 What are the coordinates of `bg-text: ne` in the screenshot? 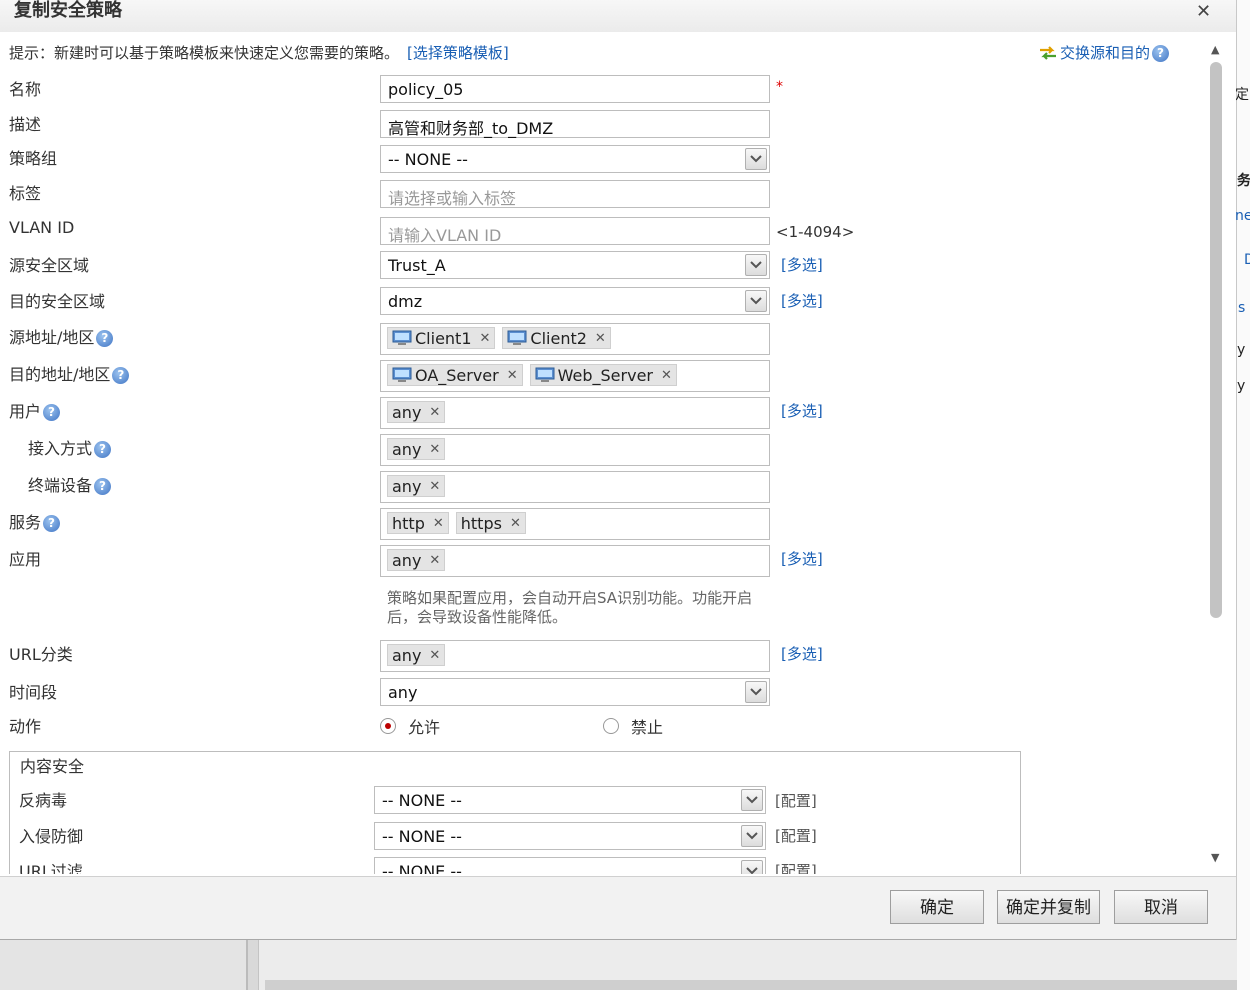 It's located at (1242, 216).